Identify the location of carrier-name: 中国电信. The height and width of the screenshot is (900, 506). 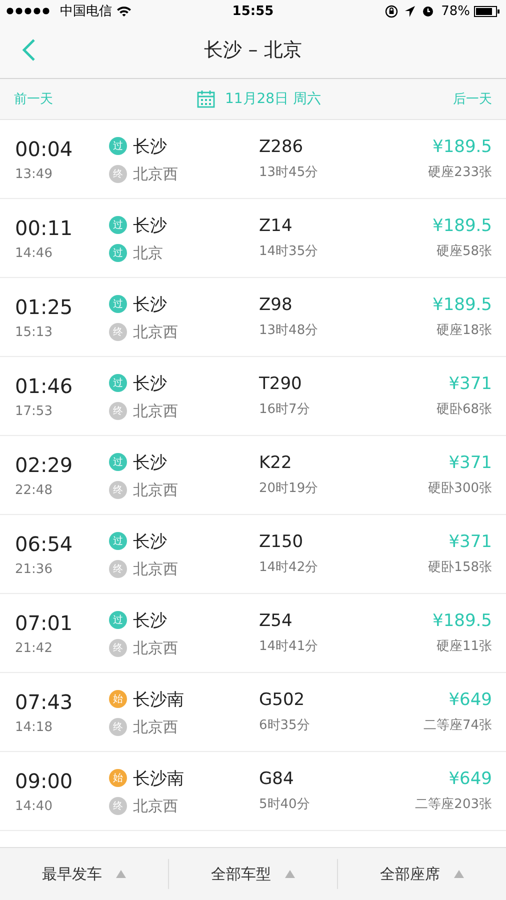
(86, 11).